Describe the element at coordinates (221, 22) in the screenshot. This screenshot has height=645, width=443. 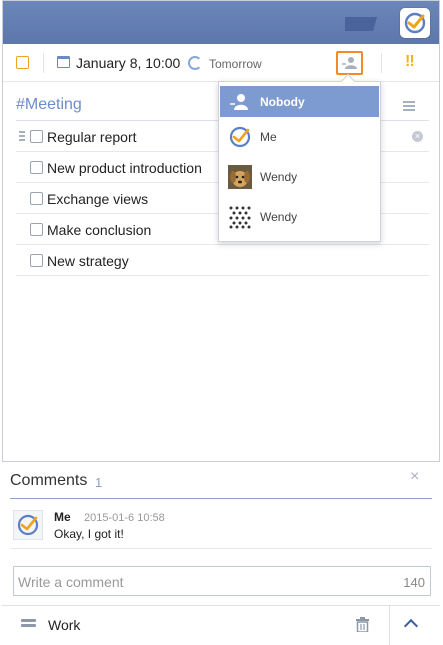
I see `title-bar` at that location.